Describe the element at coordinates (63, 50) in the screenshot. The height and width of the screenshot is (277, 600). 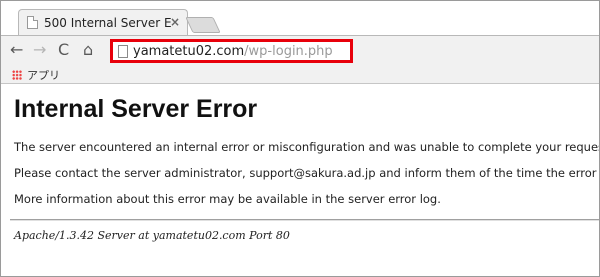
I see `reload-icon: C` at that location.